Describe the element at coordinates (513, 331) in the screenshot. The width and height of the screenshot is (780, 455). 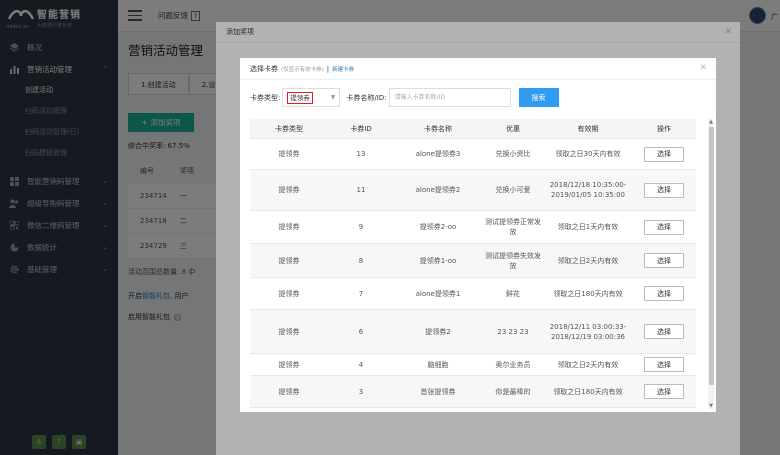
I see `cell-benefit: 23 23 23` at that location.